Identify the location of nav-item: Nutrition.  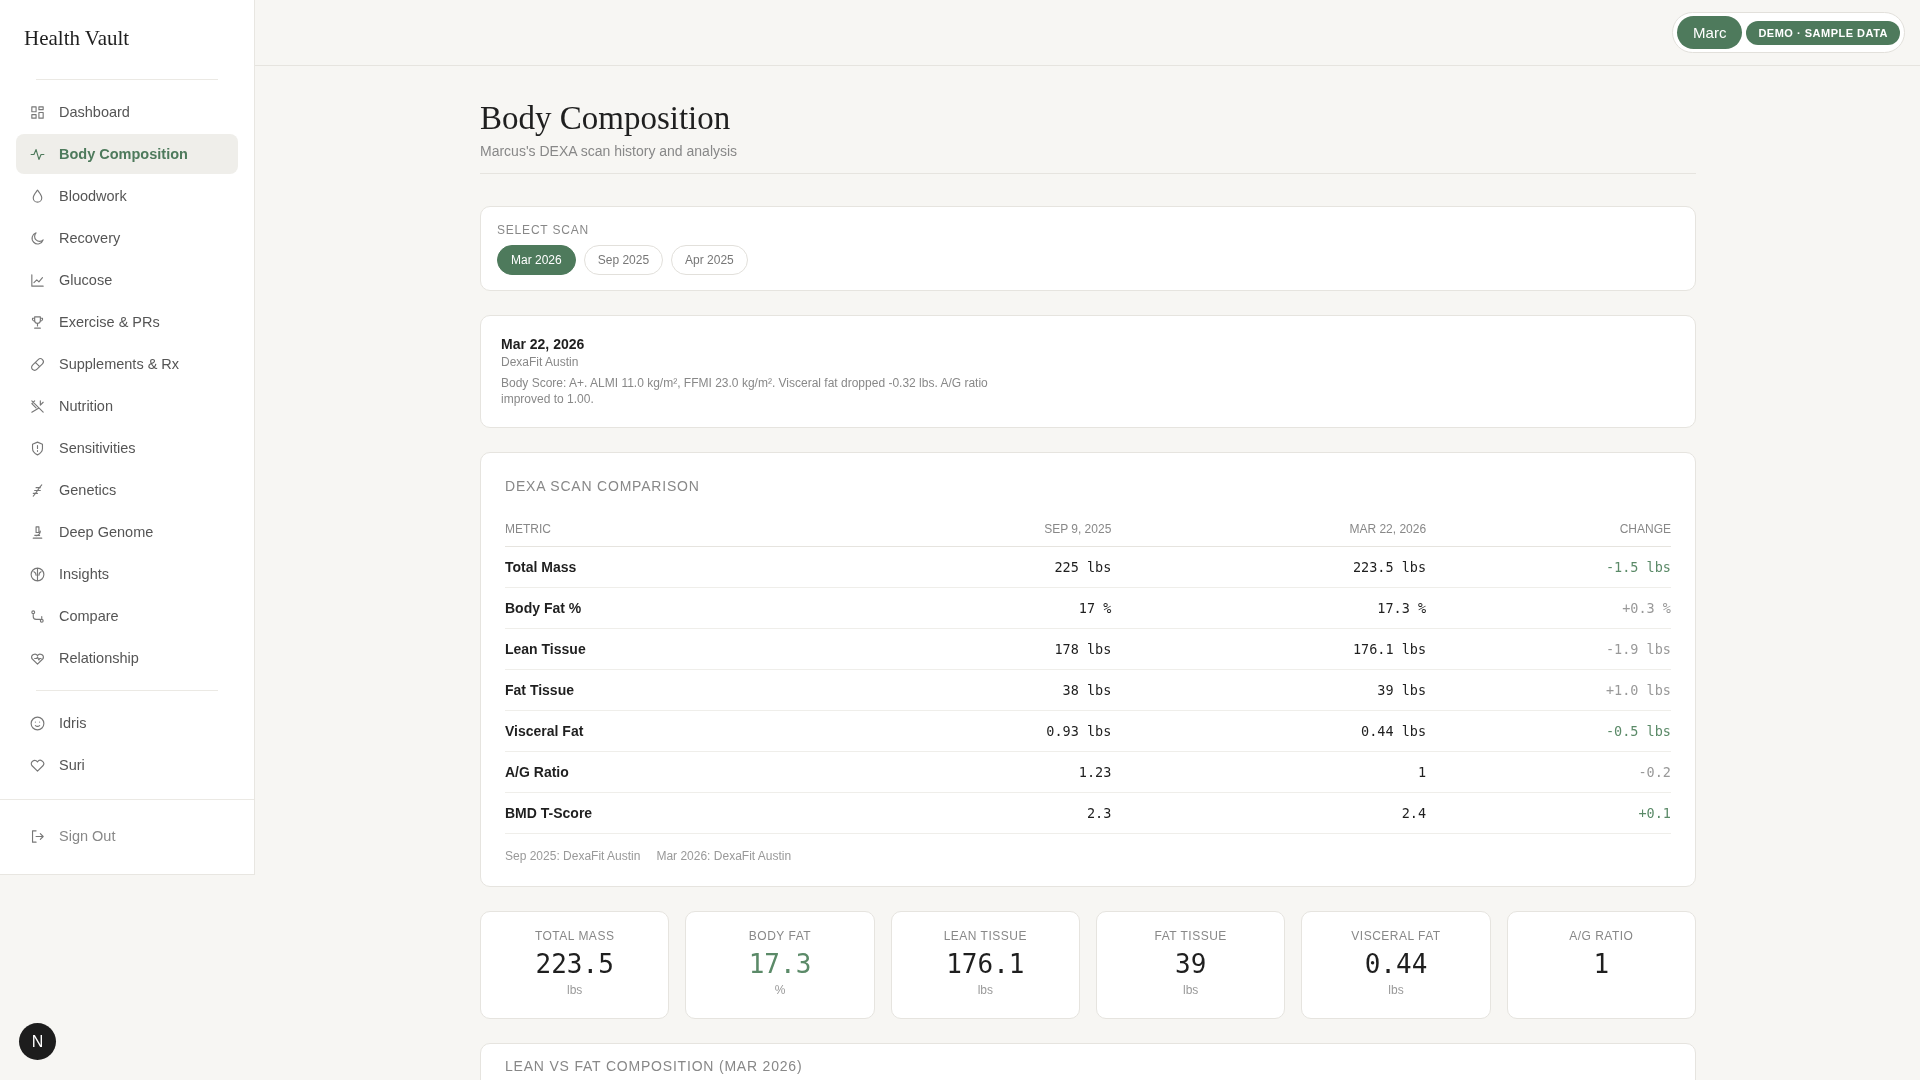
(127, 406).